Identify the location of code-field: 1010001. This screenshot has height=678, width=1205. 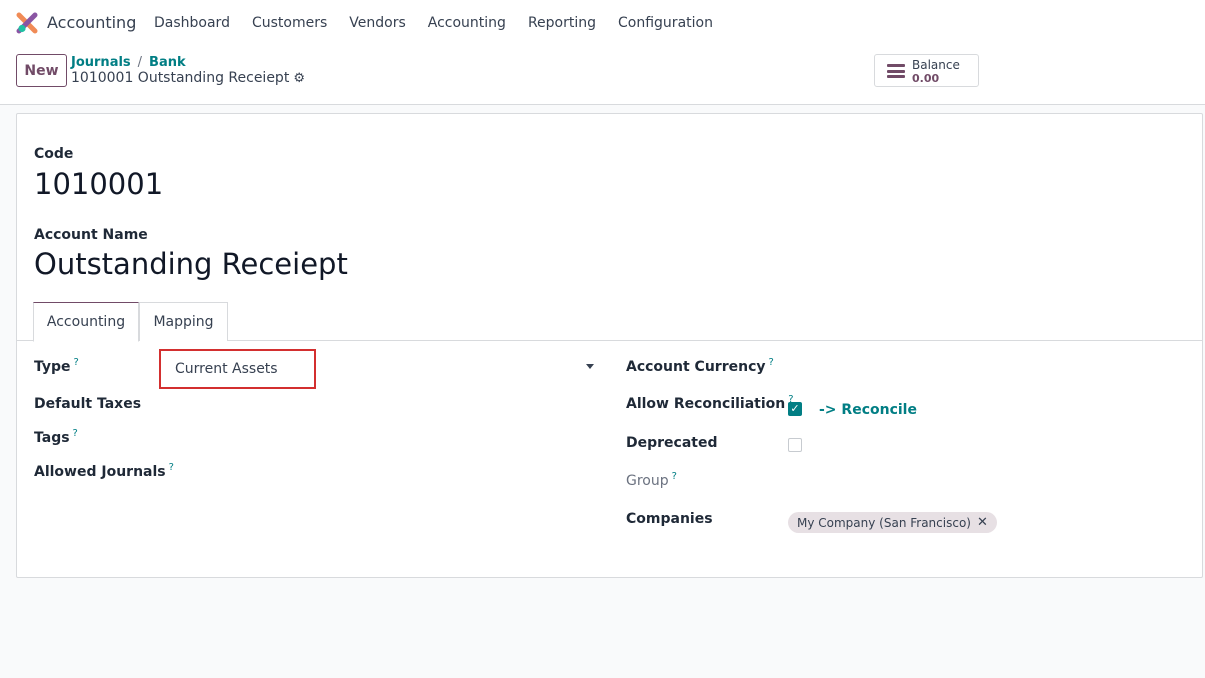
(98, 184).